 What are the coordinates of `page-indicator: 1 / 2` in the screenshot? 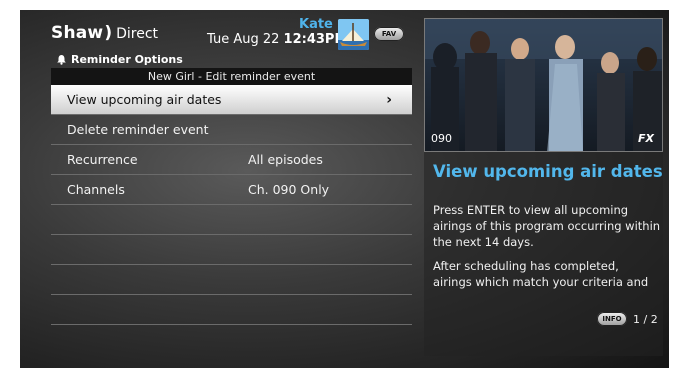 It's located at (645, 319).